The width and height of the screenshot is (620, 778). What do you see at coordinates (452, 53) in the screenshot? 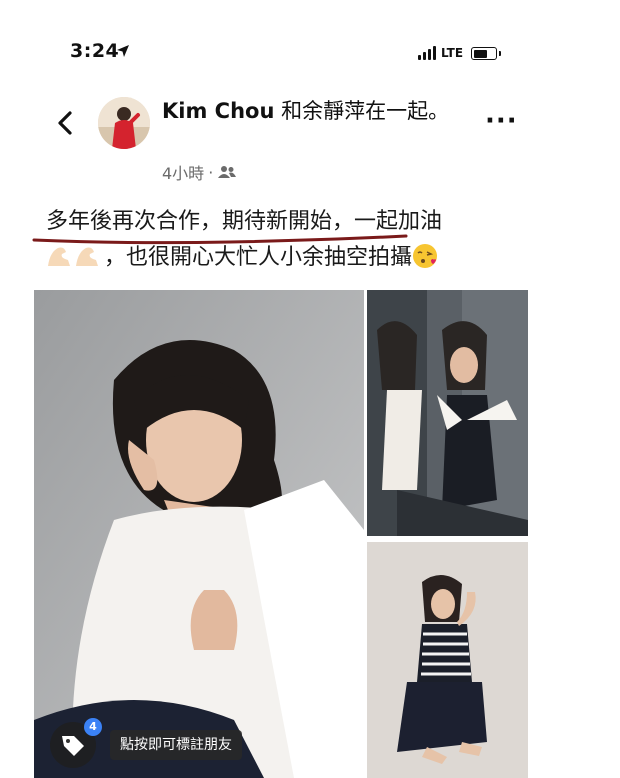
I see `network-type: LTE` at bounding box center [452, 53].